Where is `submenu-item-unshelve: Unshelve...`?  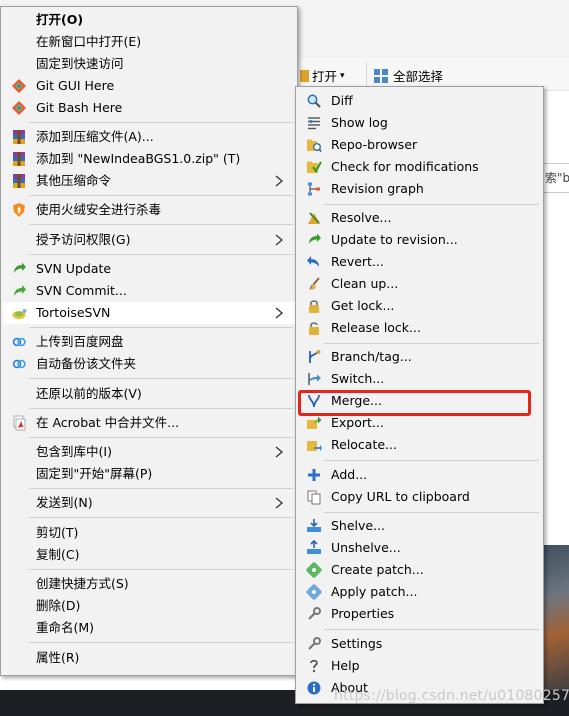
submenu-item-unshelve: Unshelve... is located at coordinates (419, 548).